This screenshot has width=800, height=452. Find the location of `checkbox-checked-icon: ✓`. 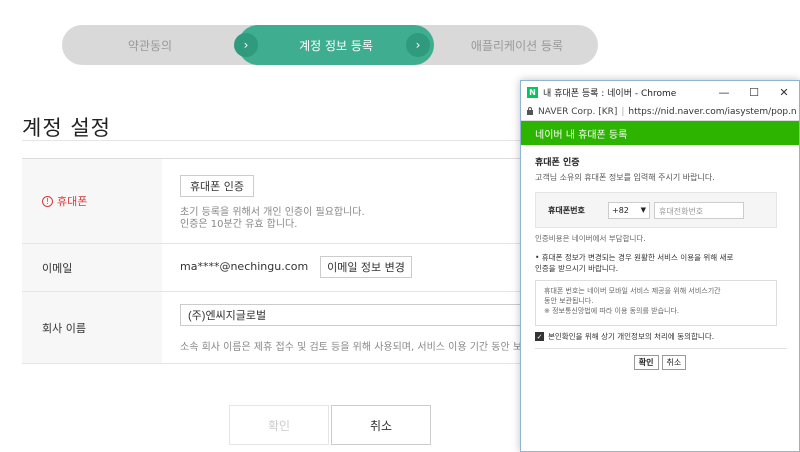

checkbox-checked-icon: ✓ is located at coordinates (539, 336).